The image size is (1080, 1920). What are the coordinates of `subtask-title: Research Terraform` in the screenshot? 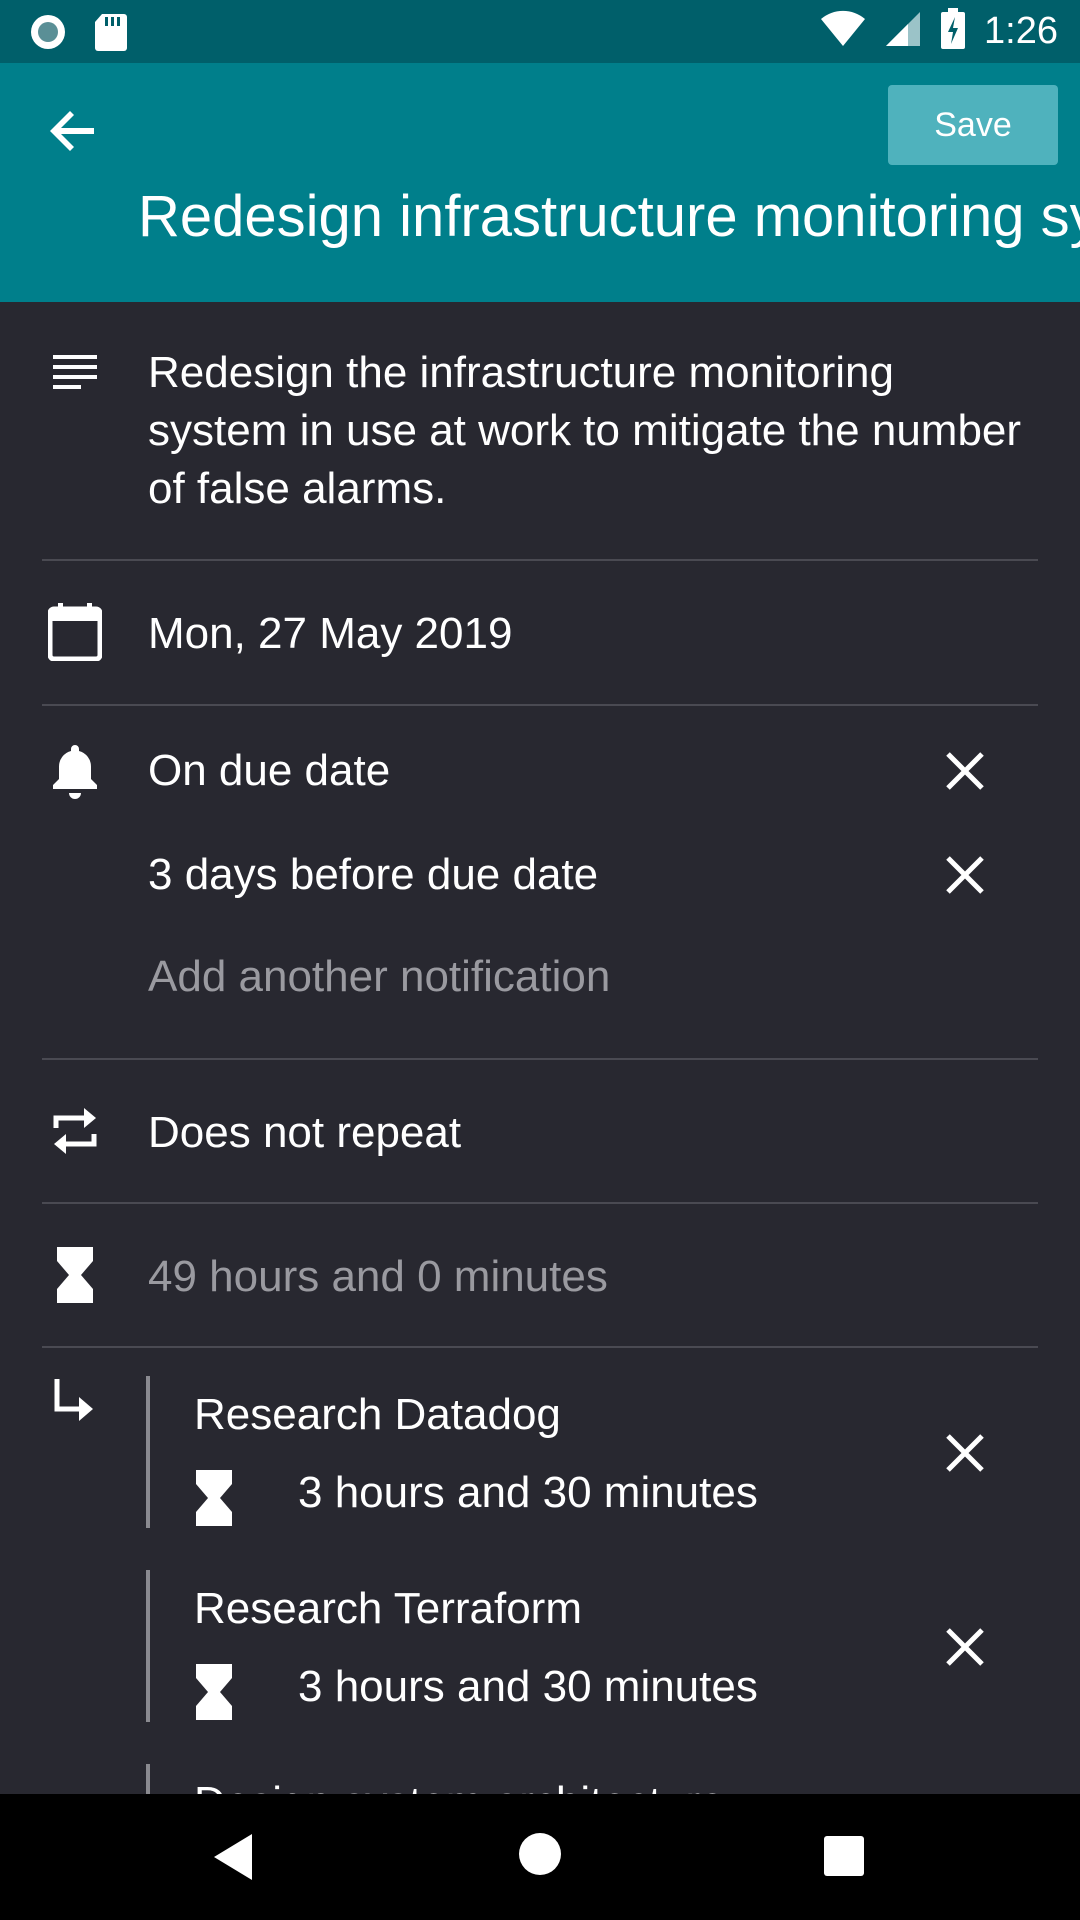 It's located at (388, 1609).